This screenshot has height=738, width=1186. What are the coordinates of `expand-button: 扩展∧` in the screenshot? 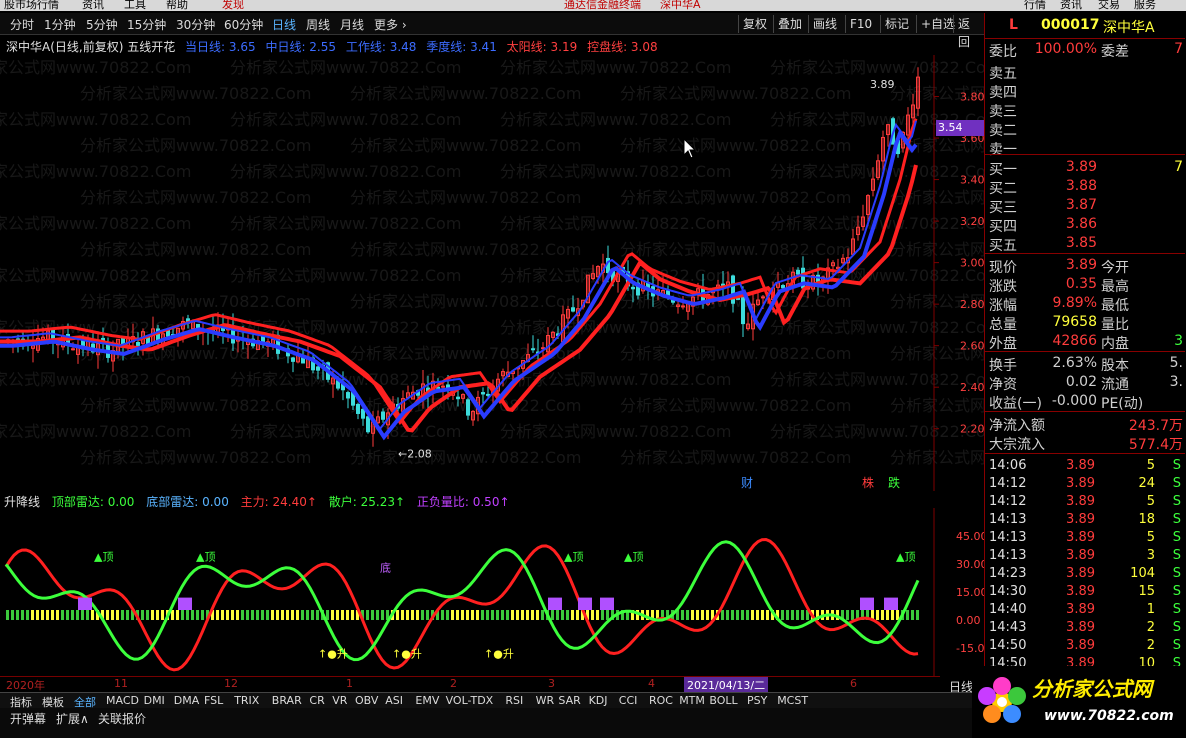 It's located at (72, 718).